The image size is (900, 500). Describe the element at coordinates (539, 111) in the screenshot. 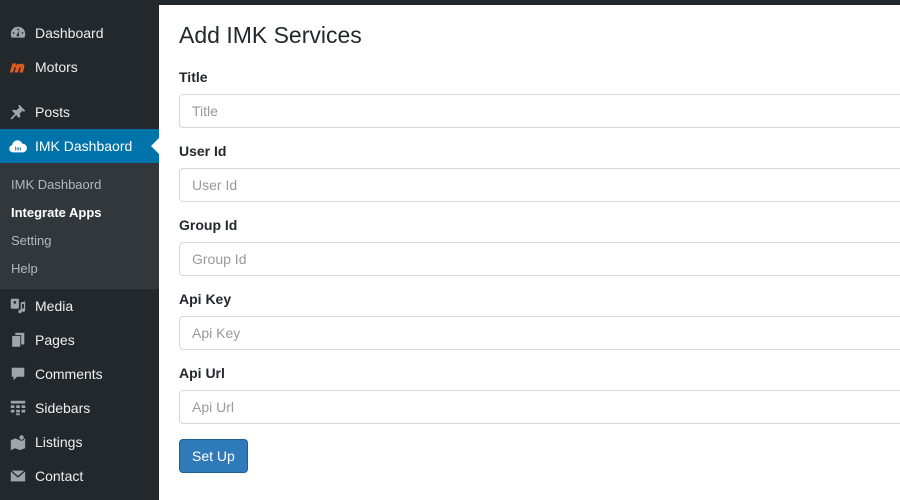

I see `title-input` at that location.